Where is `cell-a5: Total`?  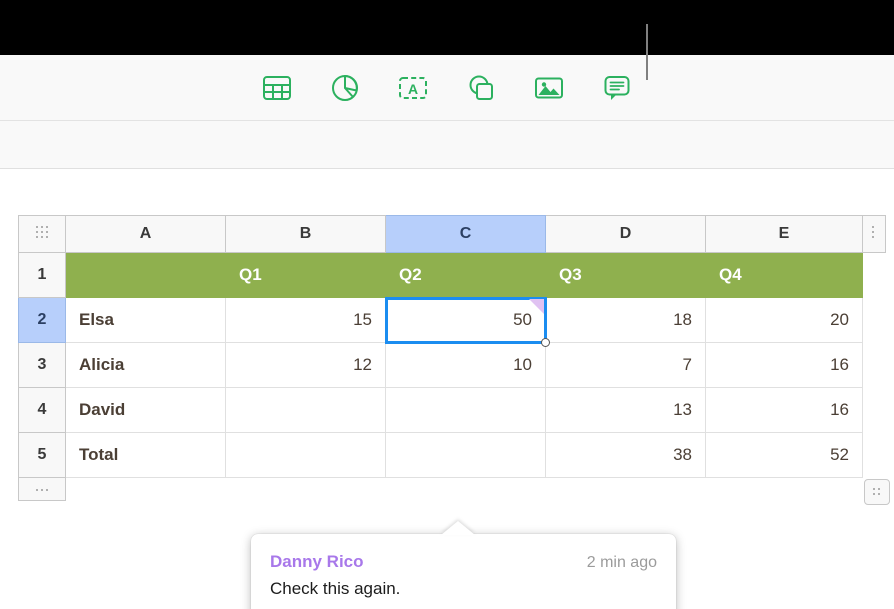 cell-a5: Total is located at coordinates (145, 455).